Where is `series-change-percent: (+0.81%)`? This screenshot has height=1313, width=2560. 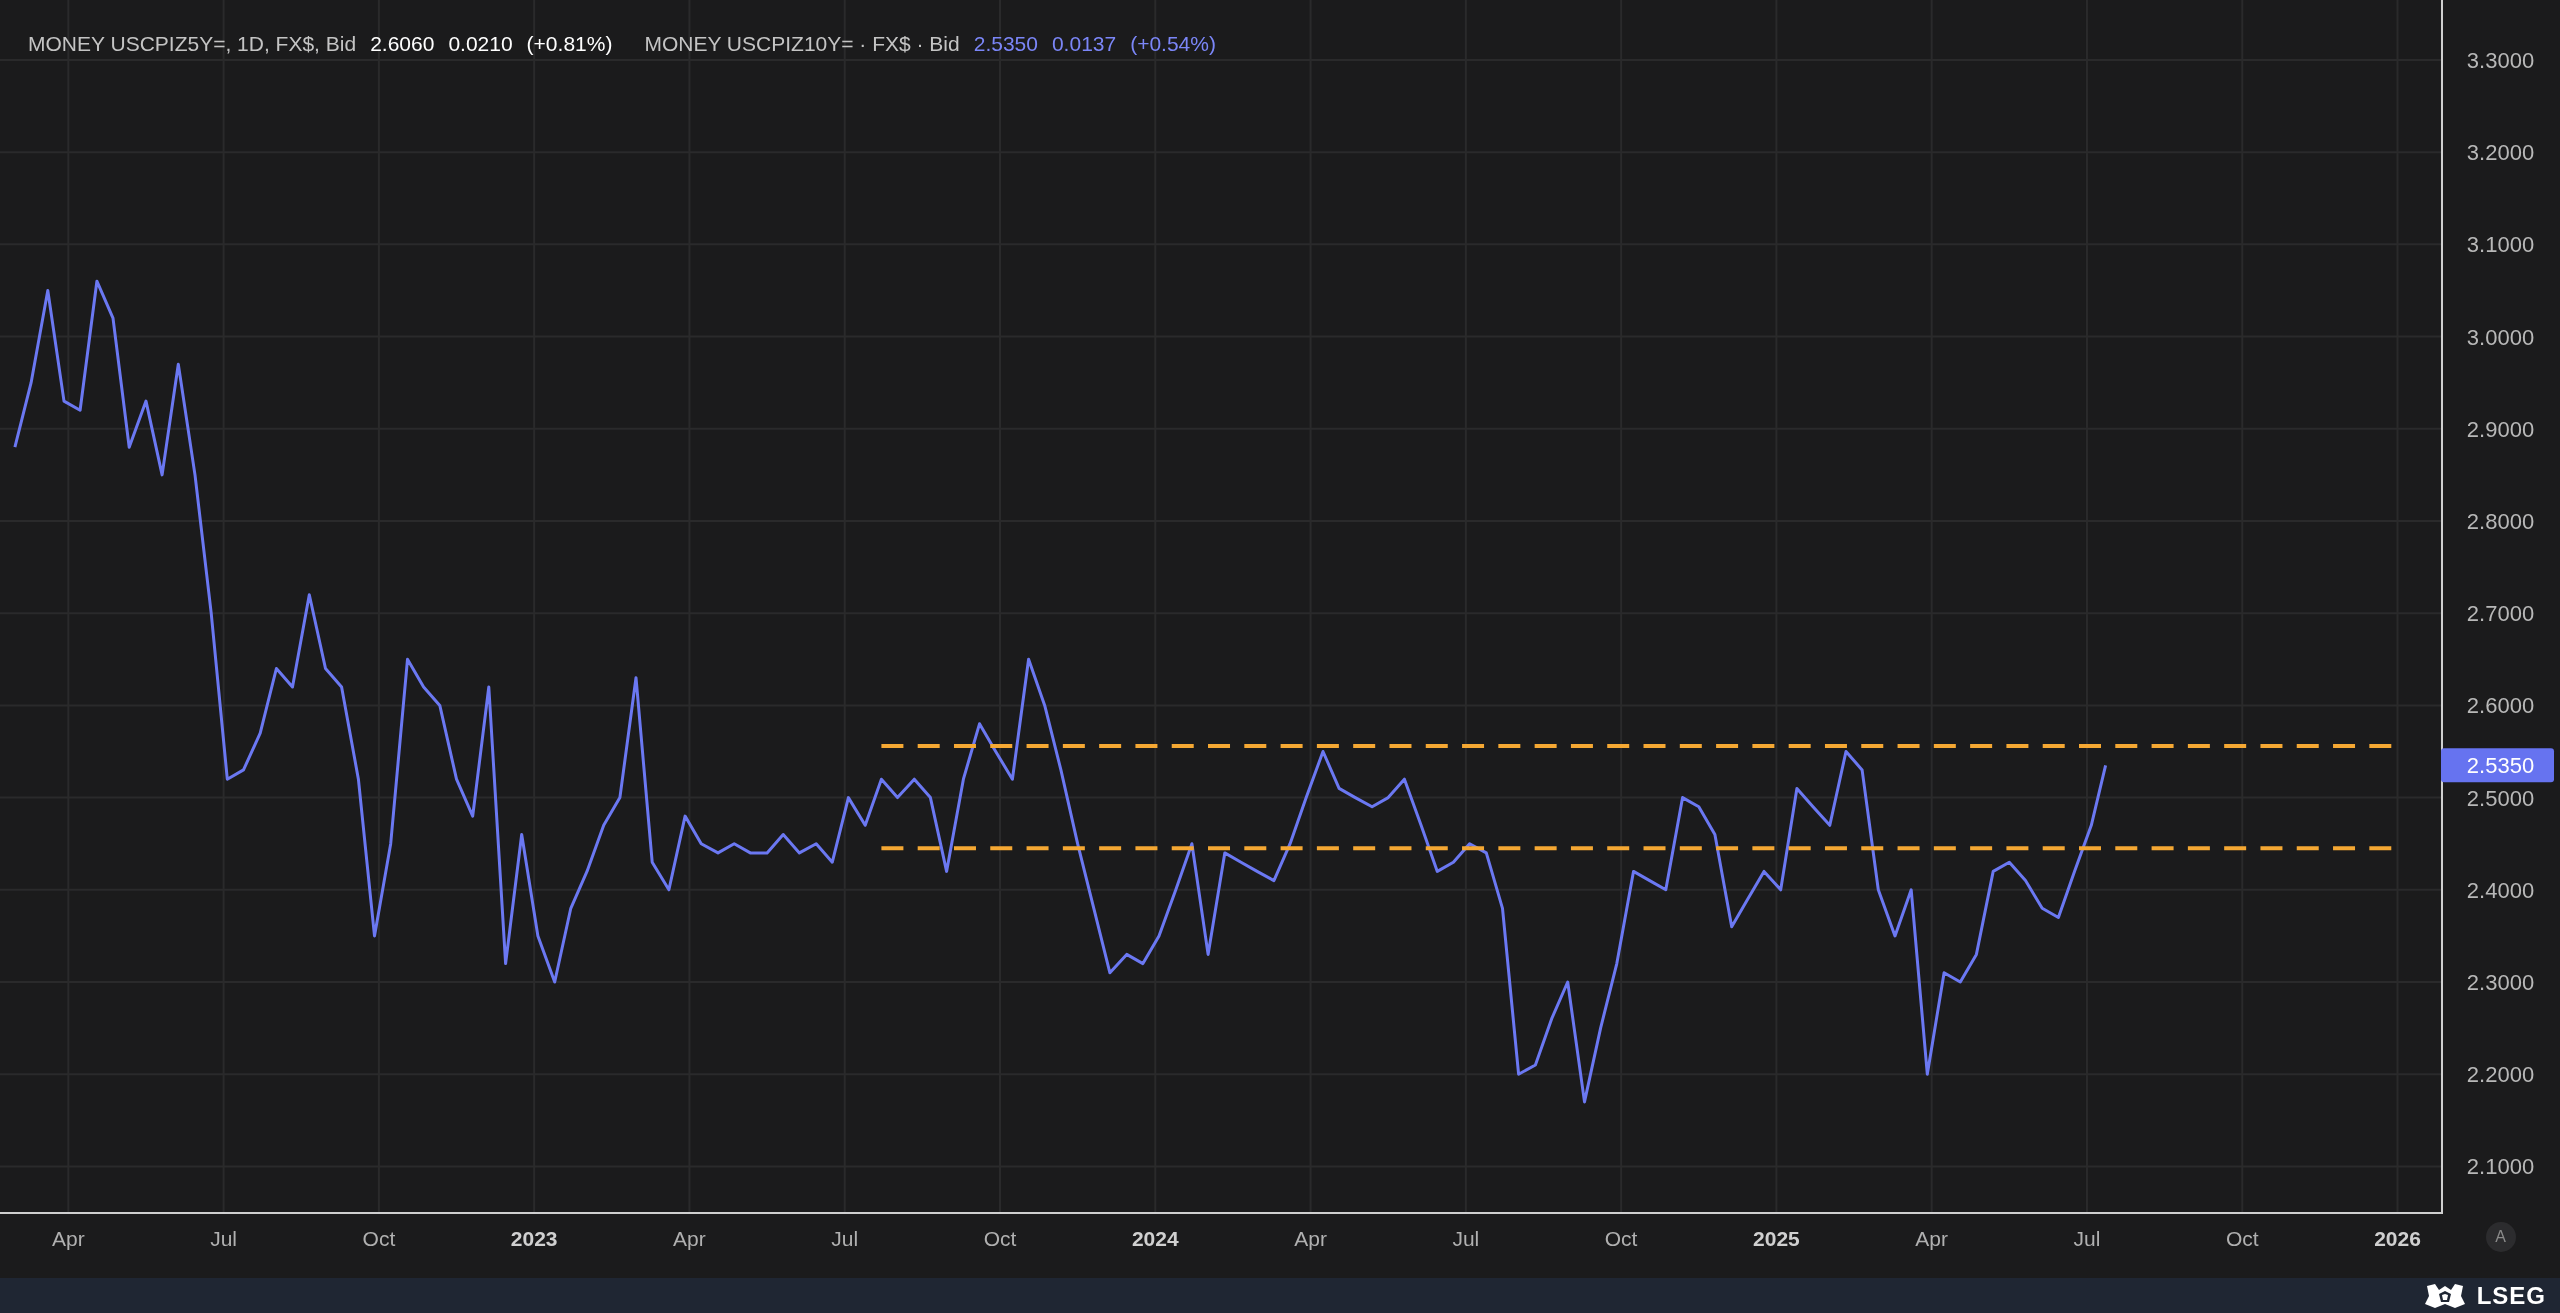 series-change-percent: (+0.81%) is located at coordinates (569, 44).